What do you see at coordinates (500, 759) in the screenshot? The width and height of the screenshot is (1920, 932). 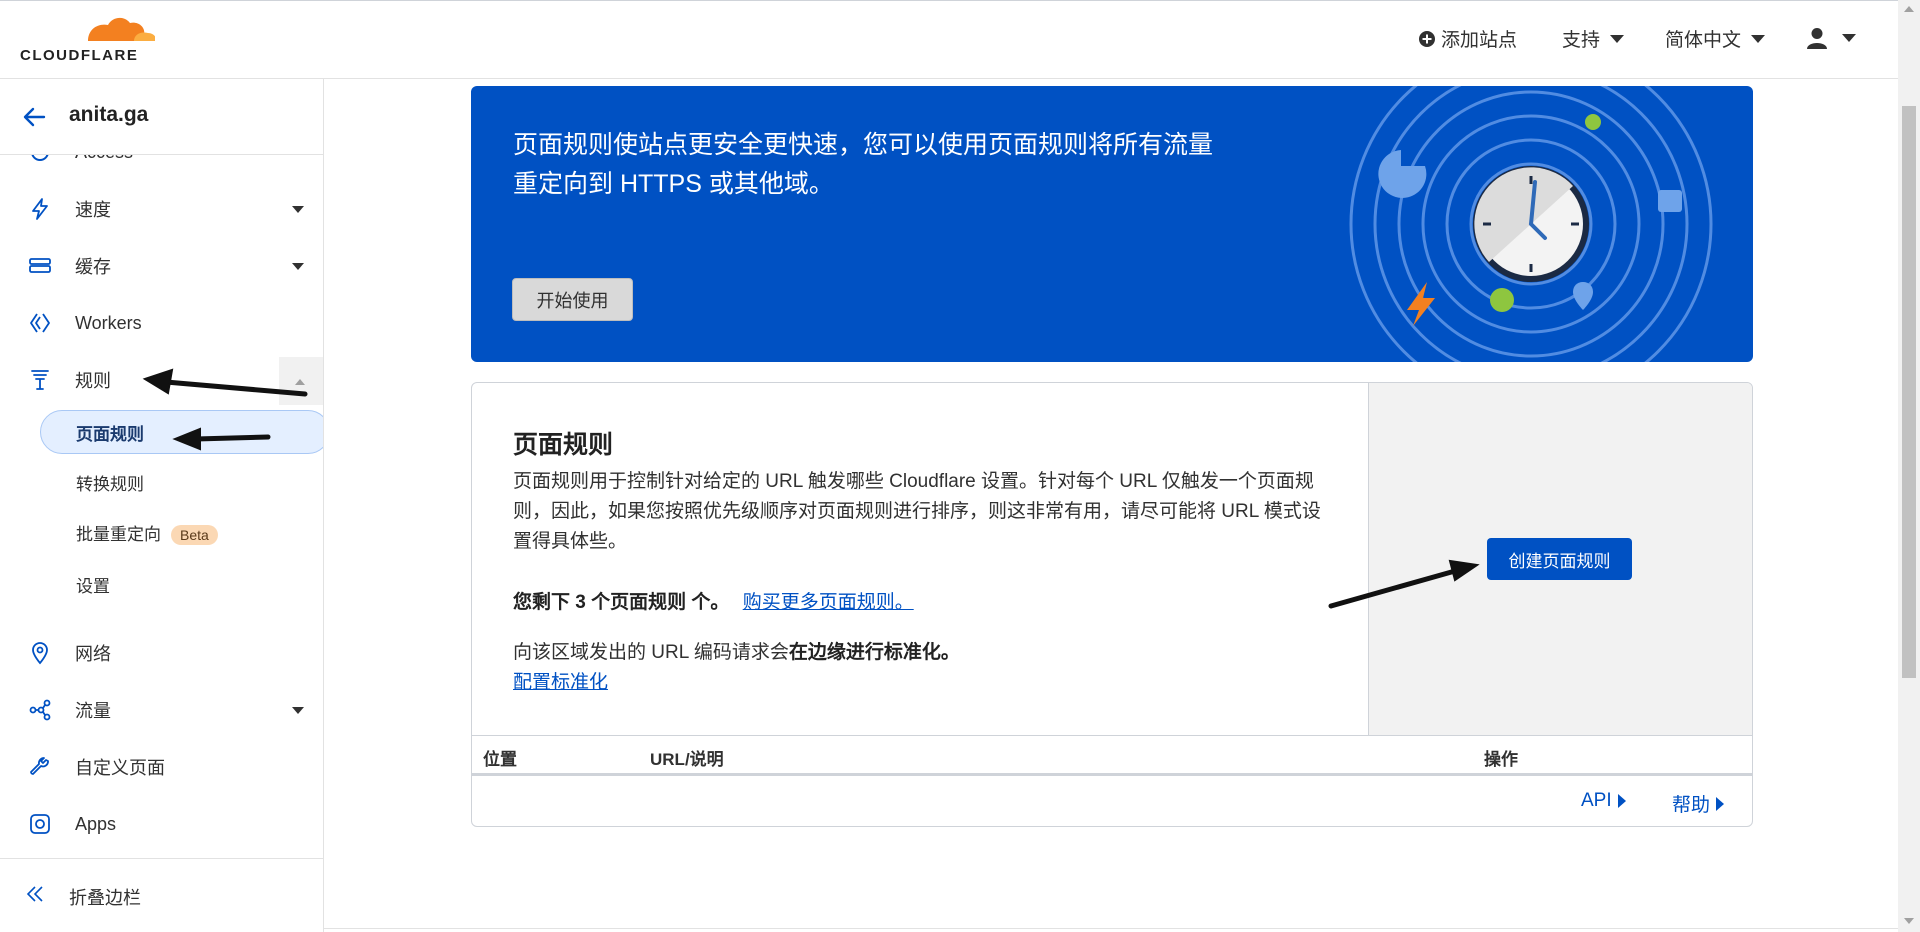 I see `column-header: 位置` at bounding box center [500, 759].